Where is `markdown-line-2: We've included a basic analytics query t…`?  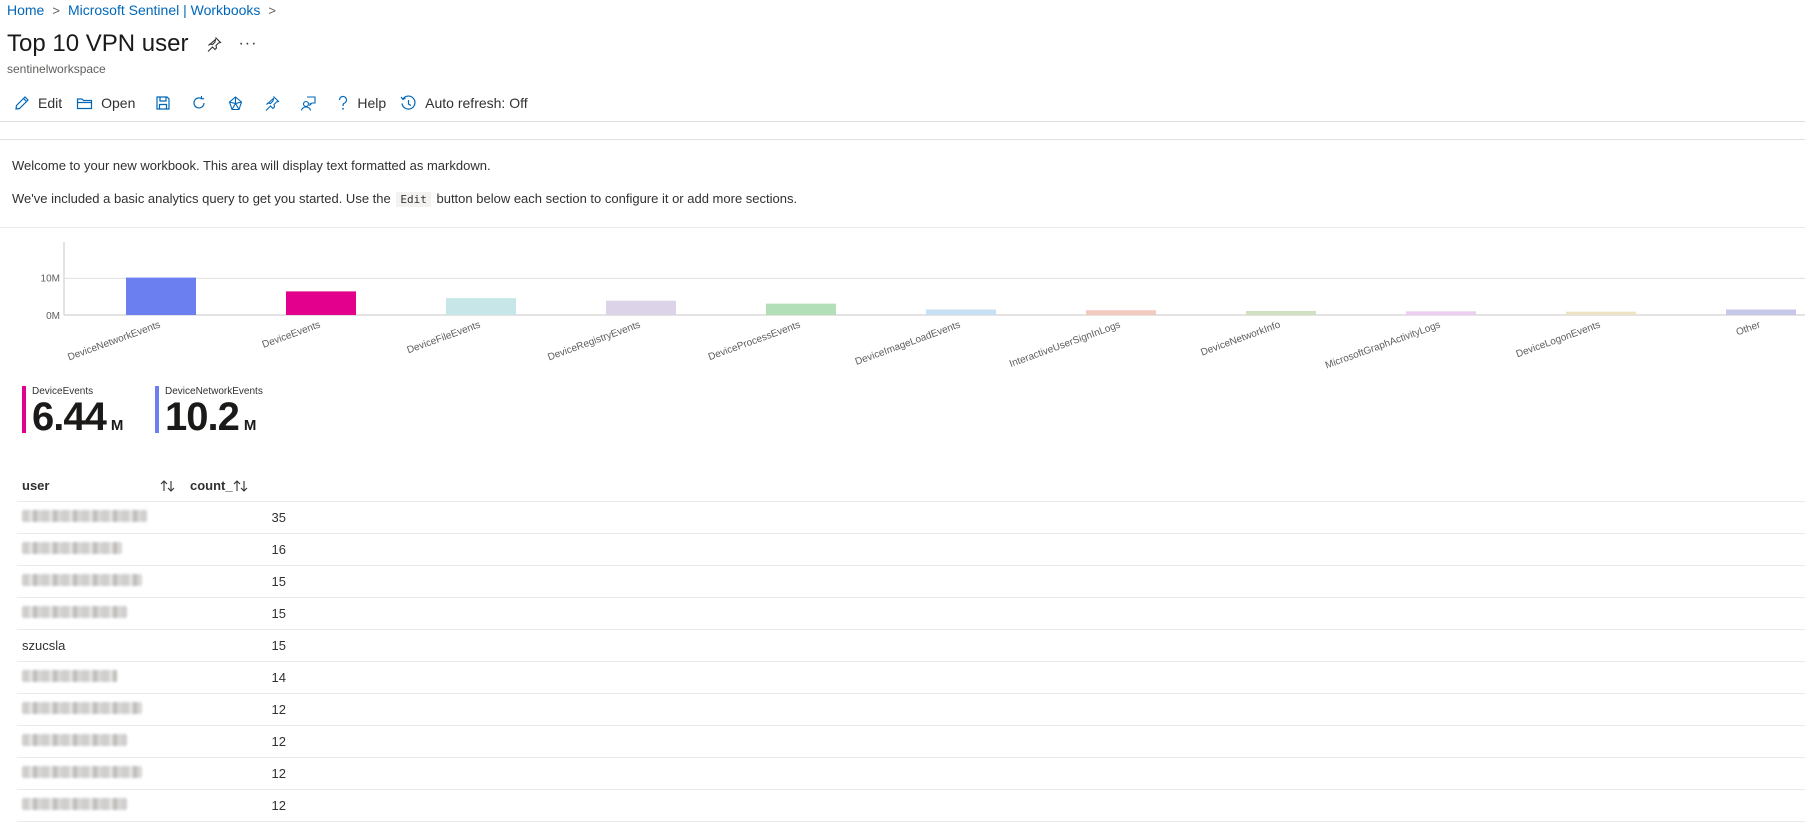 markdown-line-2: We've included a basic analytics query t… is located at coordinates (405, 199).